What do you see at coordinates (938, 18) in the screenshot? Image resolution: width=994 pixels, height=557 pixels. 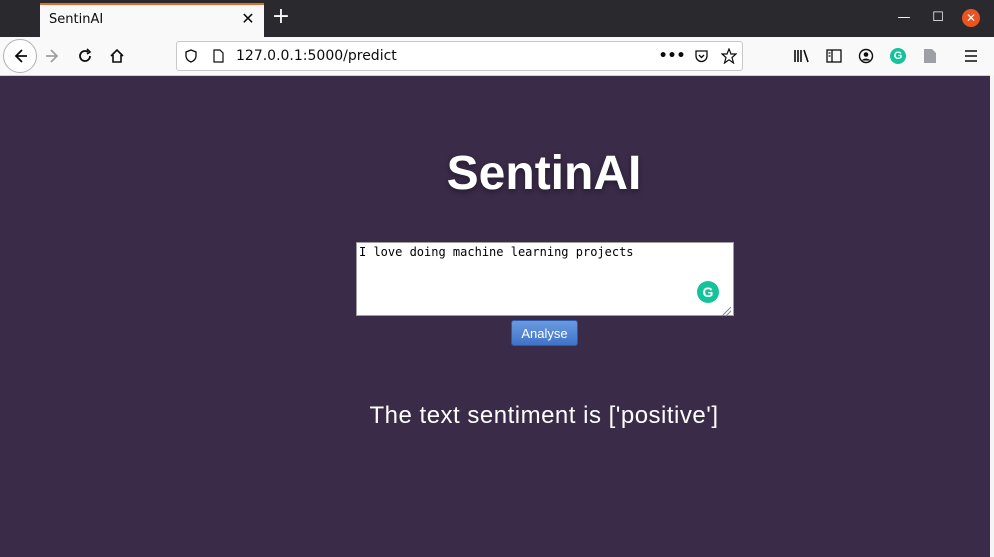 I see `maximize-icon: ☐` at bounding box center [938, 18].